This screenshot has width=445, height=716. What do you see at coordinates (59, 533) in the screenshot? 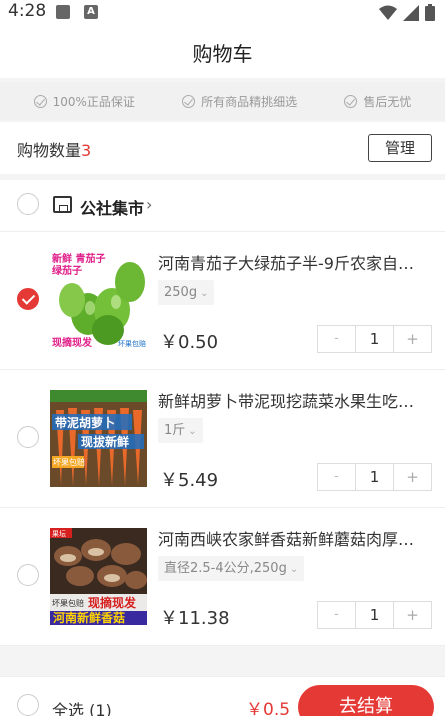
I see `image-text: 果坛` at bounding box center [59, 533].